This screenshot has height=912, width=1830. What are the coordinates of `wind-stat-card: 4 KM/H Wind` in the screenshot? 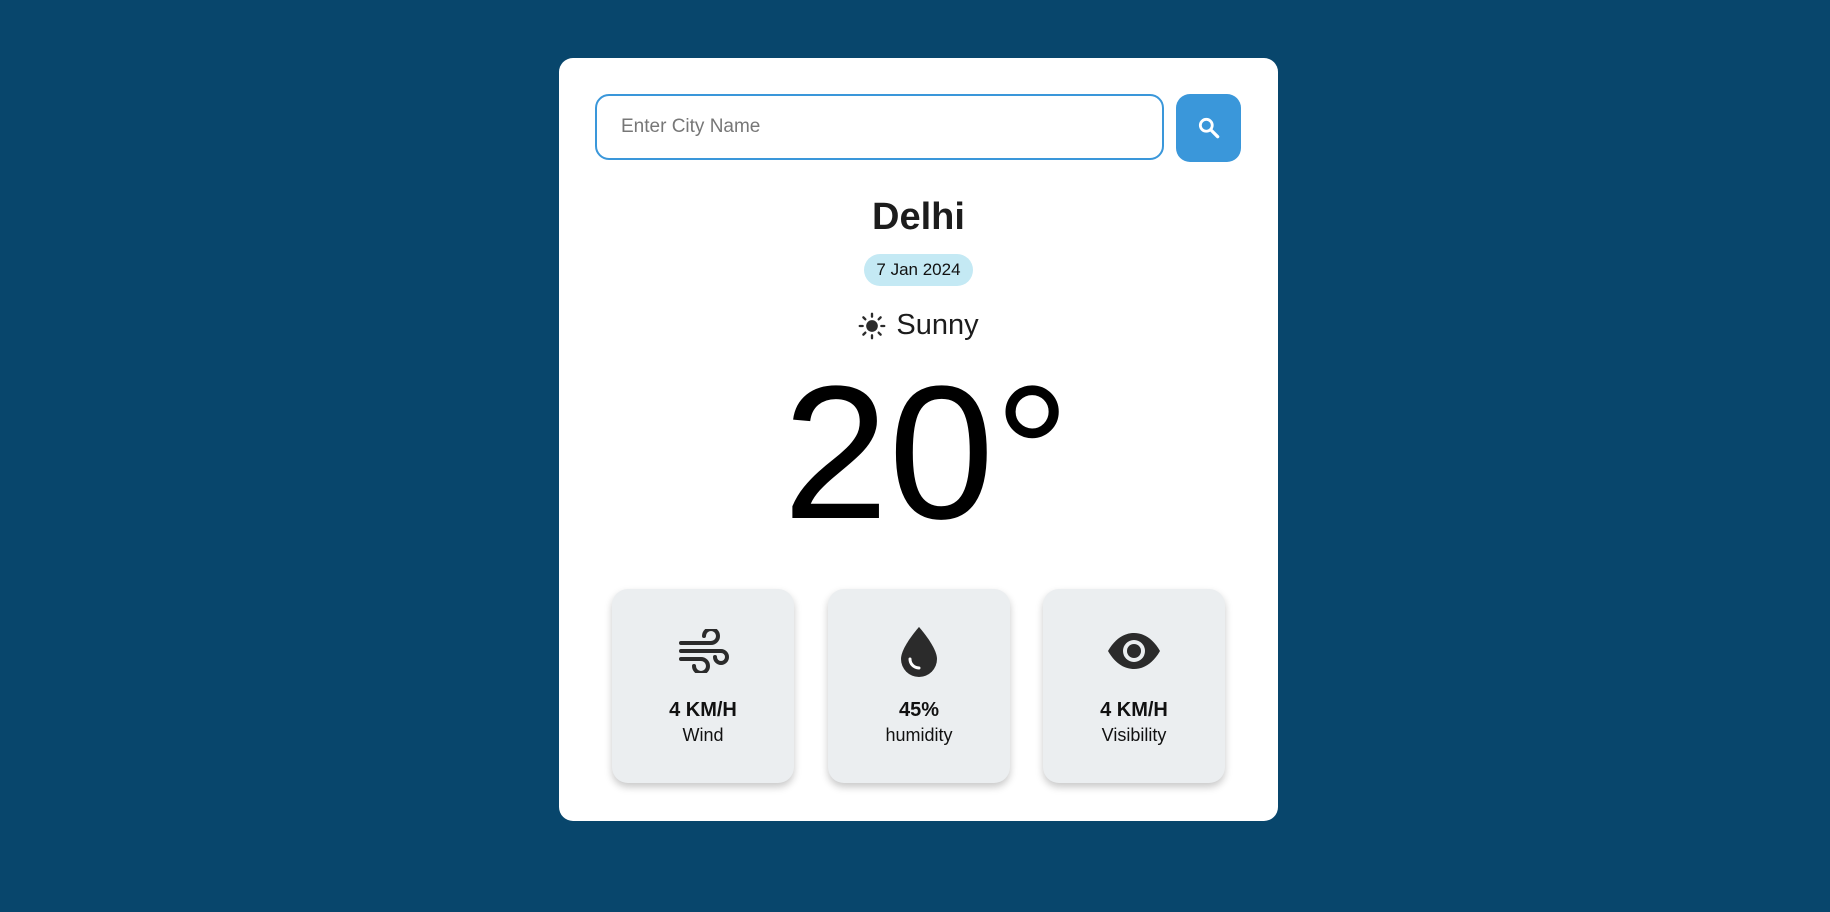 It's located at (703, 686).